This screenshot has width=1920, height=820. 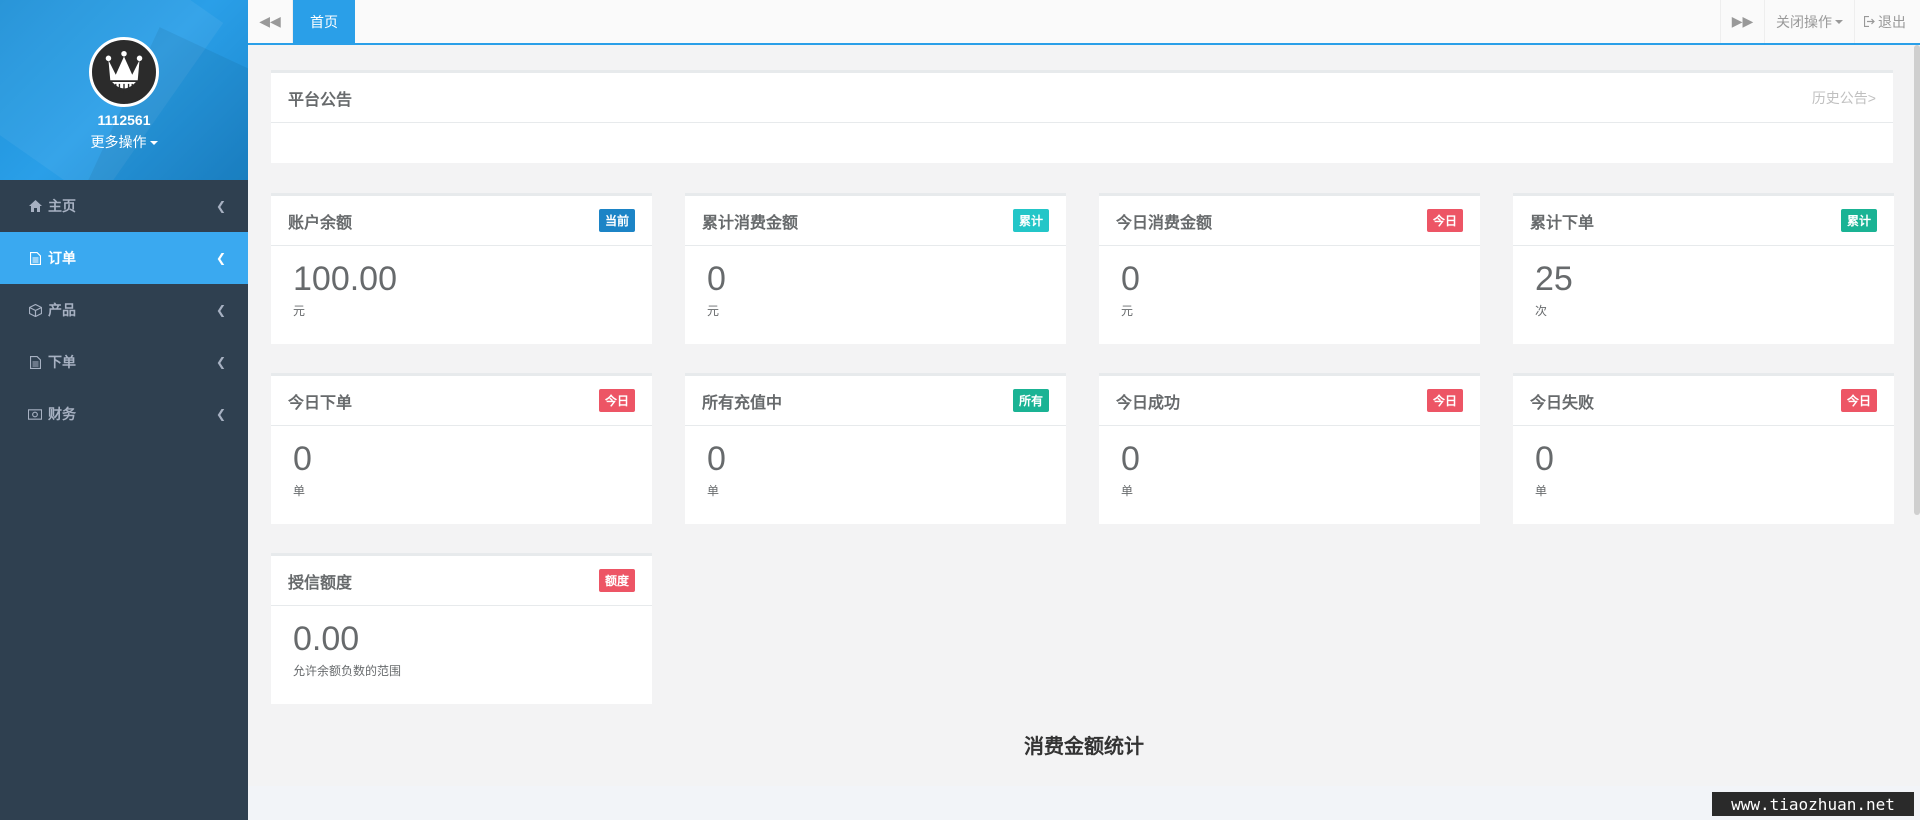 I want to click on scroll-tabs-right-button: ▶▶, so click(x=1742, y=21).